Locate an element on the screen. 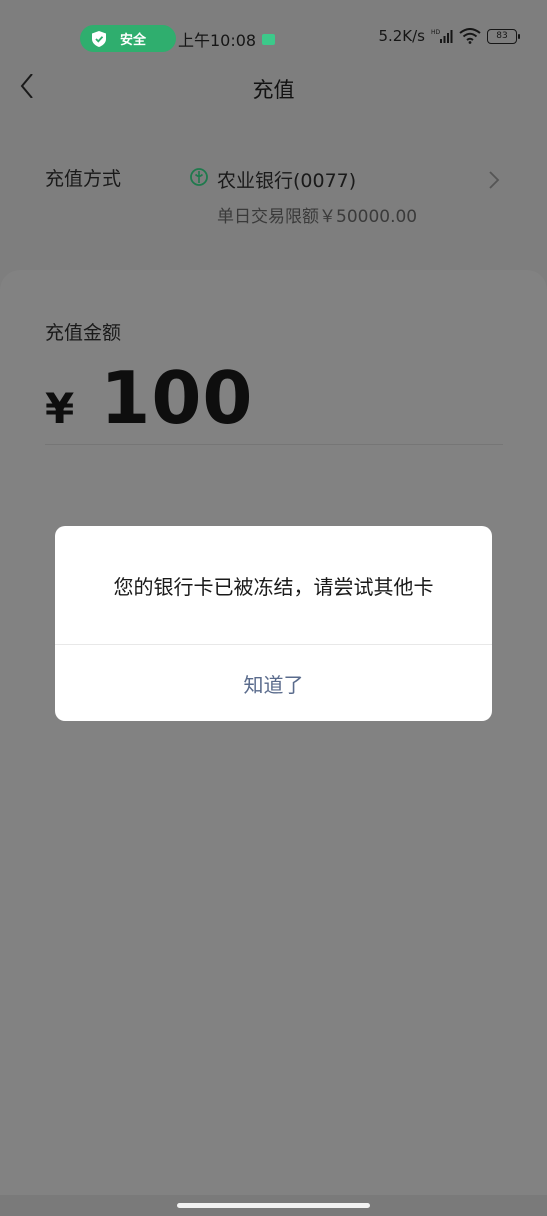 The height and width of the screenshot is (1216, 547). status-indicators: 5.2K/s HD 83 is located at coordinates (449, 36).